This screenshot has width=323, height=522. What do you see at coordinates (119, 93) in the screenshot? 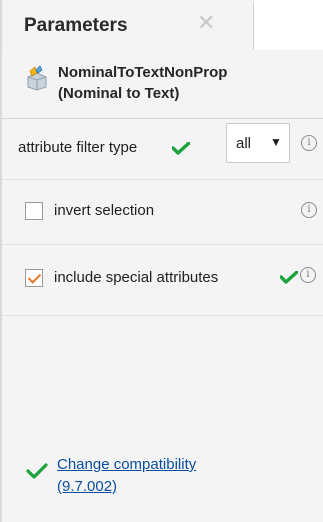
I see `operator-name-line2: (Nominal to Text)` at bounding box center [119, 93].